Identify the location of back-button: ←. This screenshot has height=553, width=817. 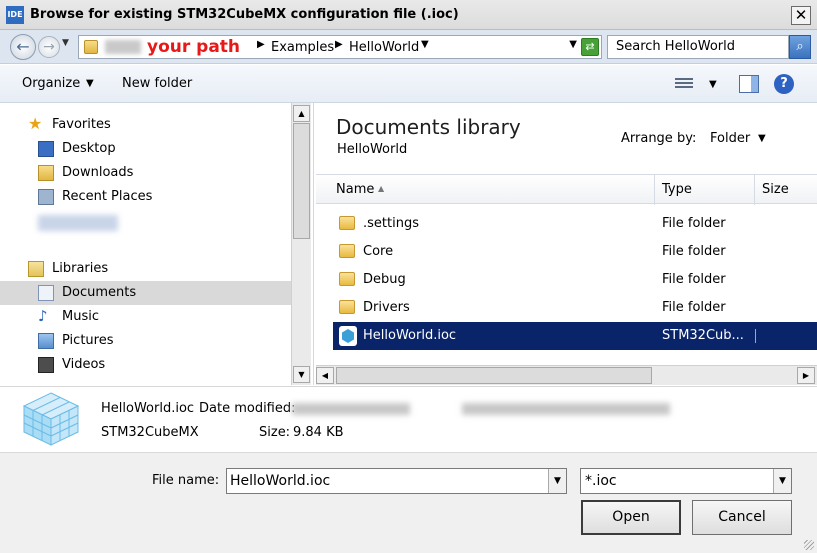
(23, 47).